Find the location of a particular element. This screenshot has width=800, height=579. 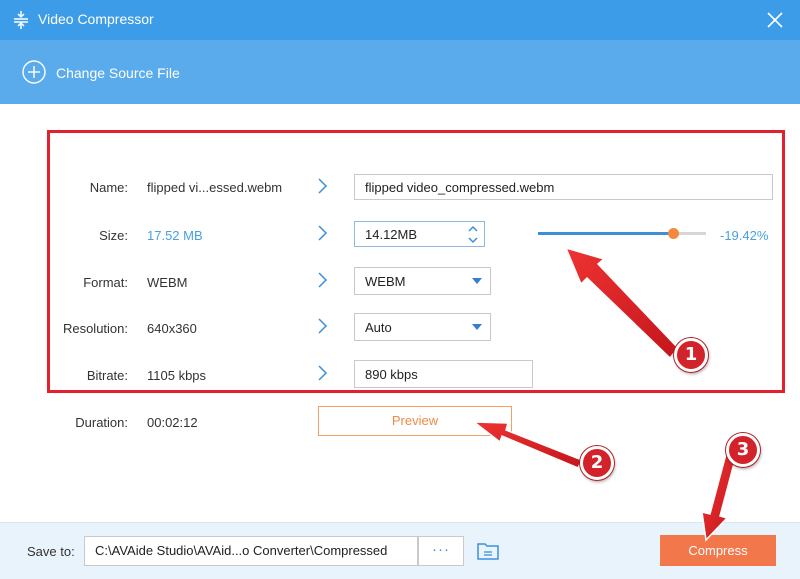

size-reduction-percent: -19.42% is located at coordinates (744, 235).